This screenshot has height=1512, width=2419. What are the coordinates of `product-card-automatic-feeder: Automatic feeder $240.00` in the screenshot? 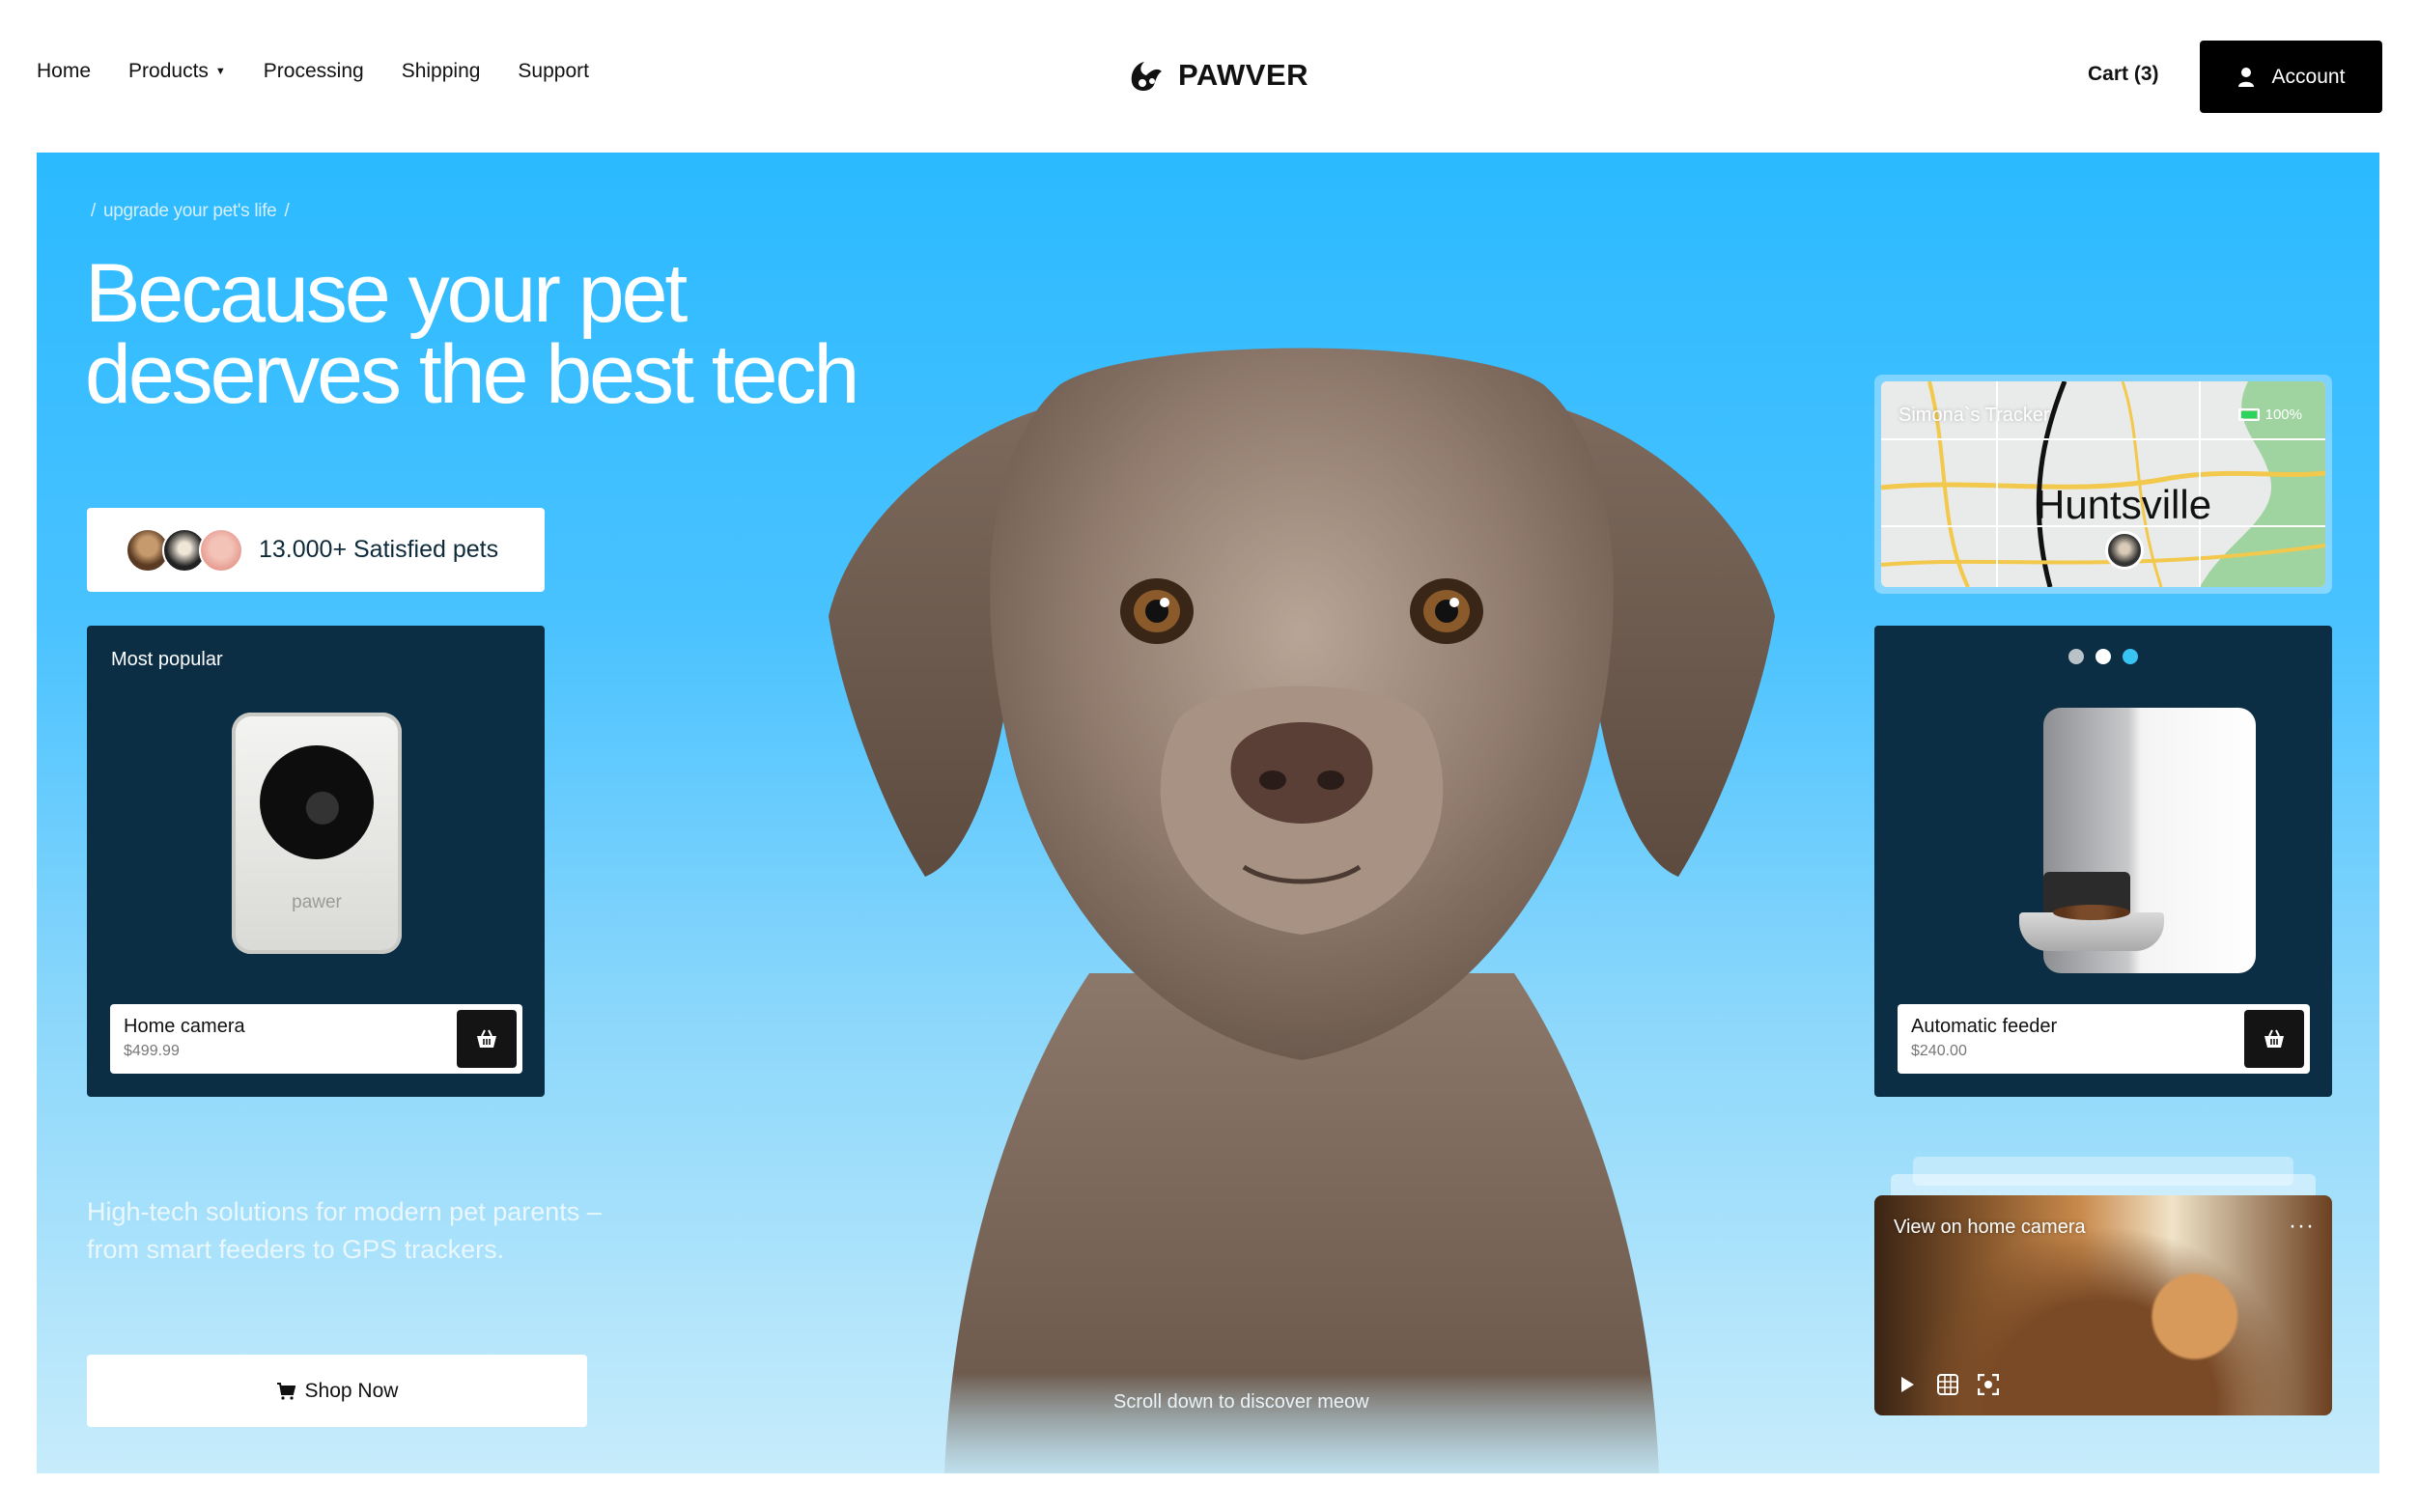 It's located at (2103, 862).